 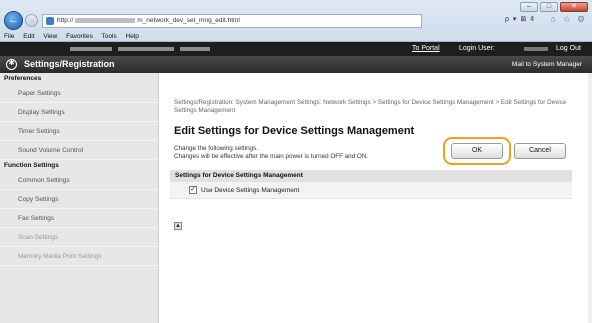 What do you see at coordinates (540, 151) in the screenshot?
I see `cancel-button: Cancel` at bounding box center [540, 151].